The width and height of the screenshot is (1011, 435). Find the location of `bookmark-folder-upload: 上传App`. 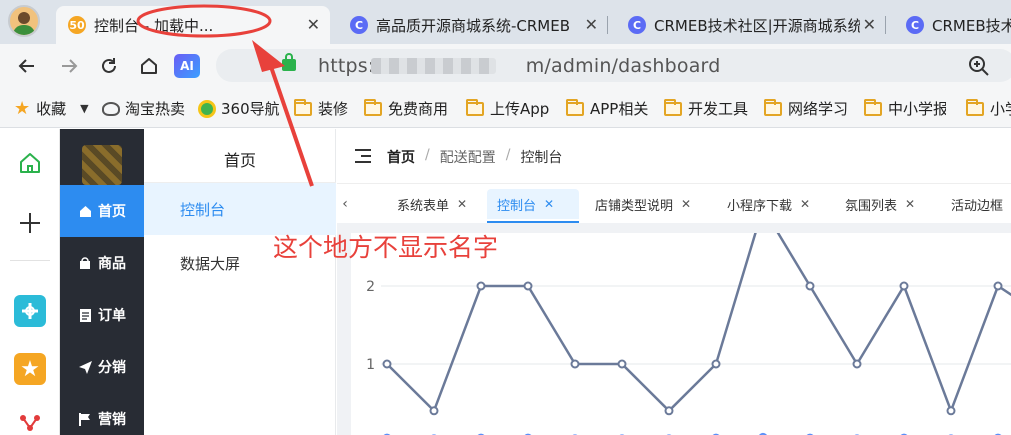

bookmark-folder-upload: 上传App is located at coordinates (507, 108).